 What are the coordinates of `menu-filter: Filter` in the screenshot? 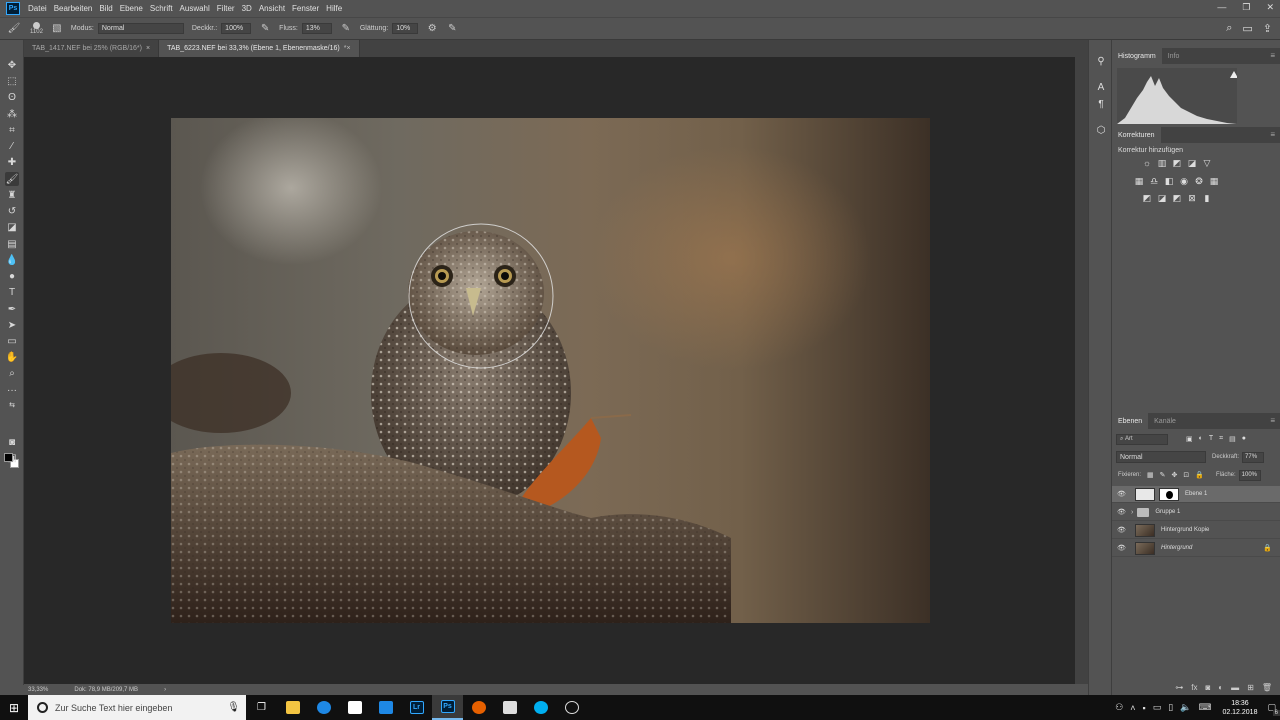 It's located at (226, 8).